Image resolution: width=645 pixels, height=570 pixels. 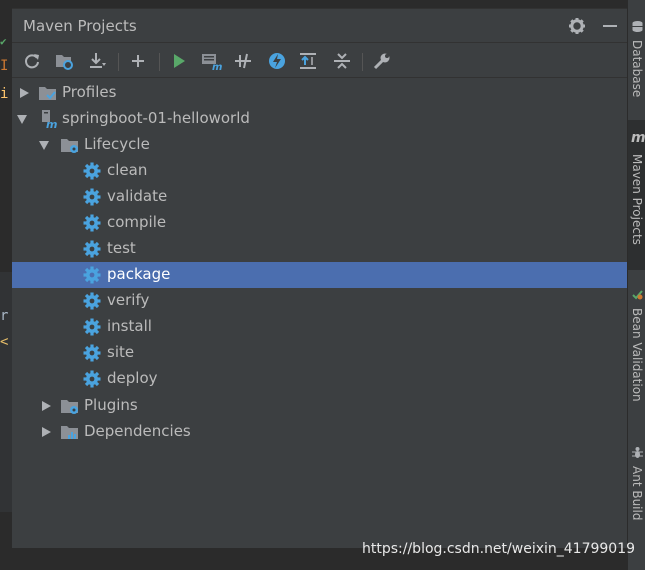 What do you see at coordinates (4, 66) in the screenshot?
I see `editor-glyph: I` at bounding box center [4, 66].